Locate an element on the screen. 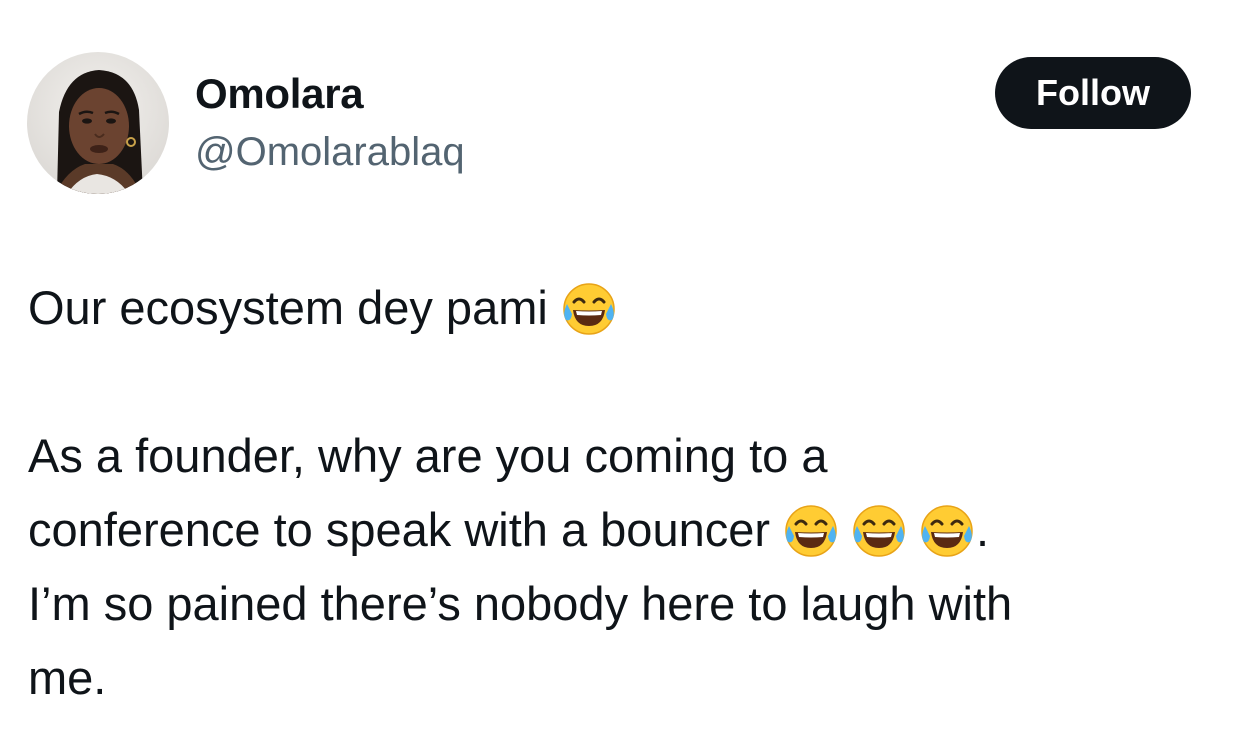  tweet-text-segment: conference to speak with a bouncer is located at coordinates (399, 529).